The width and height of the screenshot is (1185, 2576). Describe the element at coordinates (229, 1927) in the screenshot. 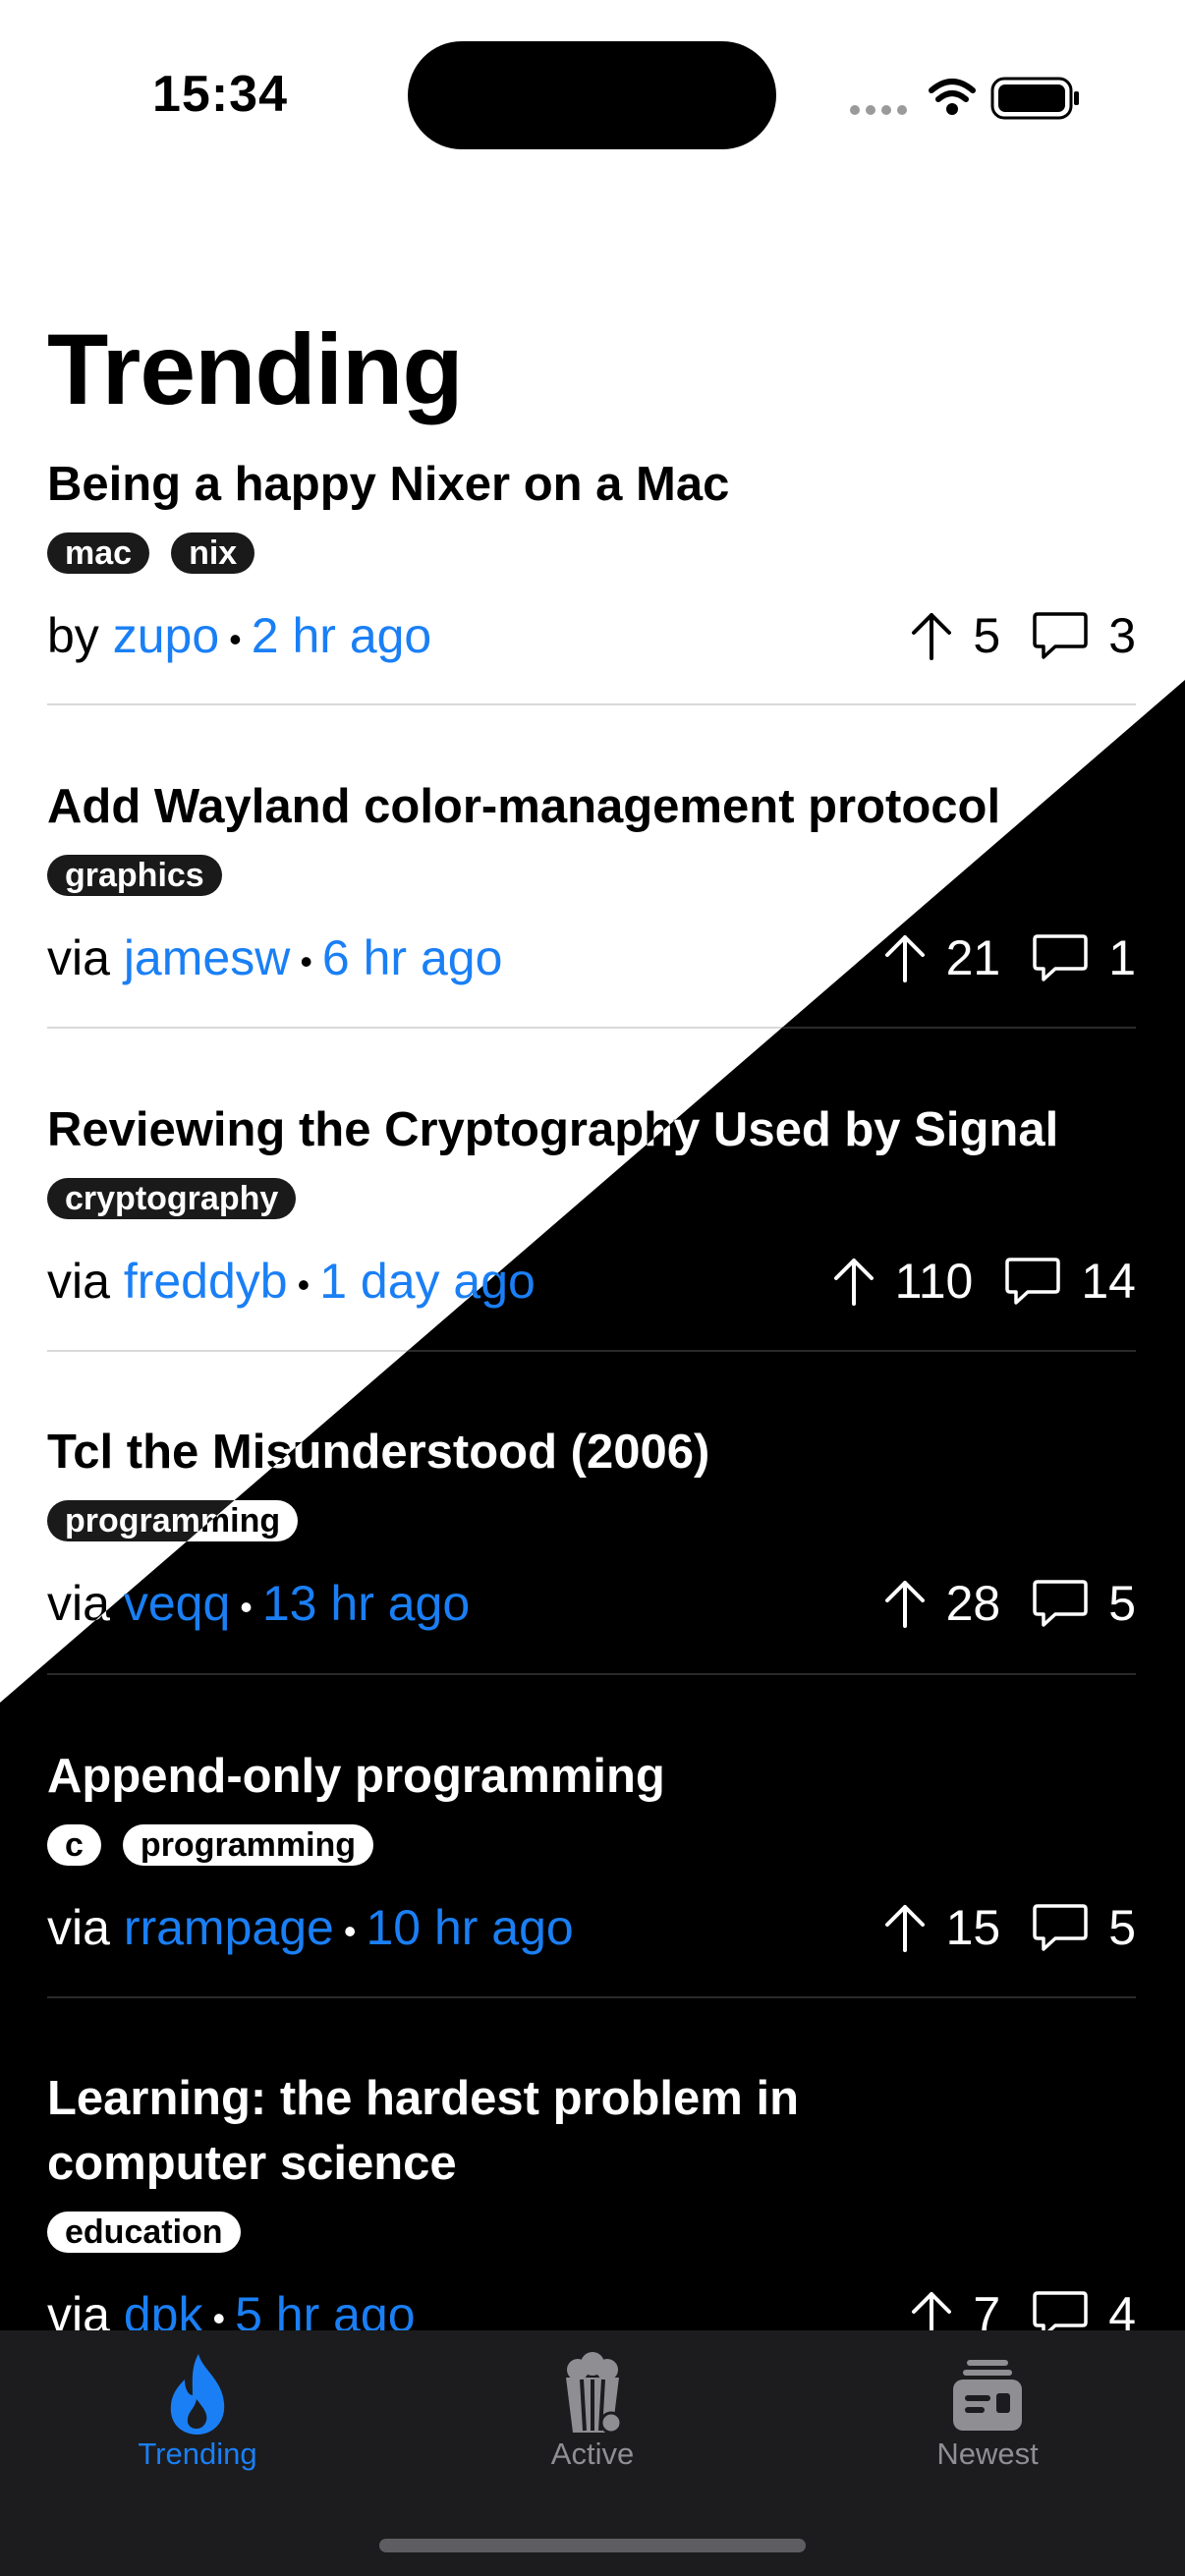

I see `submitter-link: rrampage` at that location.